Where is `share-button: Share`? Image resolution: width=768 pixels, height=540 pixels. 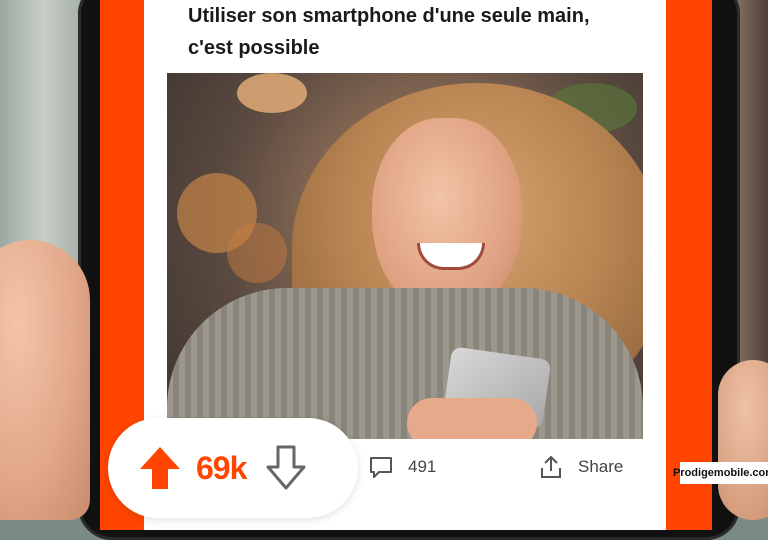
share-button: Share is located at coordinates (580, 467).